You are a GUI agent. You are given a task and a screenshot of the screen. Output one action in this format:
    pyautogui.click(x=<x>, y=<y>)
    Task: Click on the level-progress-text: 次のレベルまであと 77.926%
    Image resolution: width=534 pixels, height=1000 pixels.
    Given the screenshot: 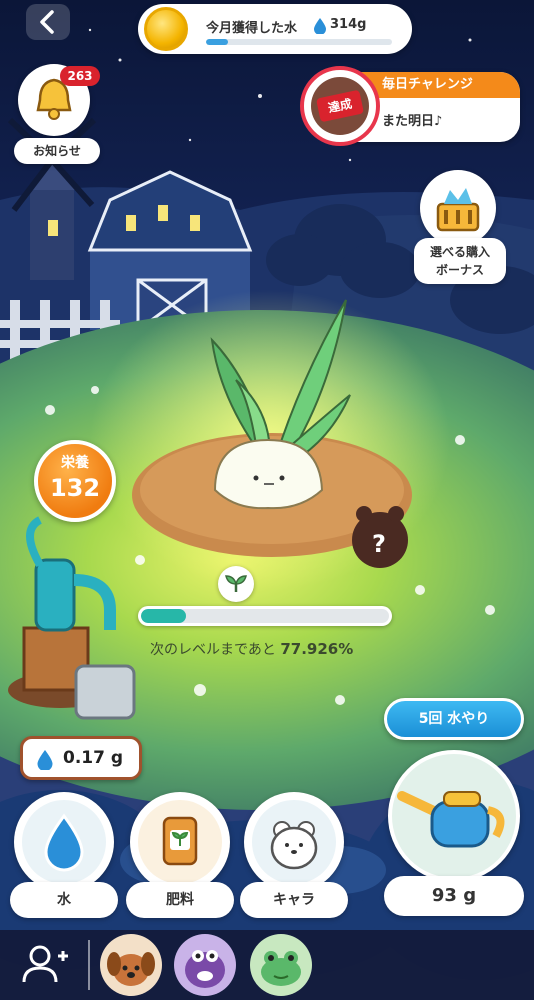 What is the action you would take?
    pyautogui.click(x=252, y=649)
    